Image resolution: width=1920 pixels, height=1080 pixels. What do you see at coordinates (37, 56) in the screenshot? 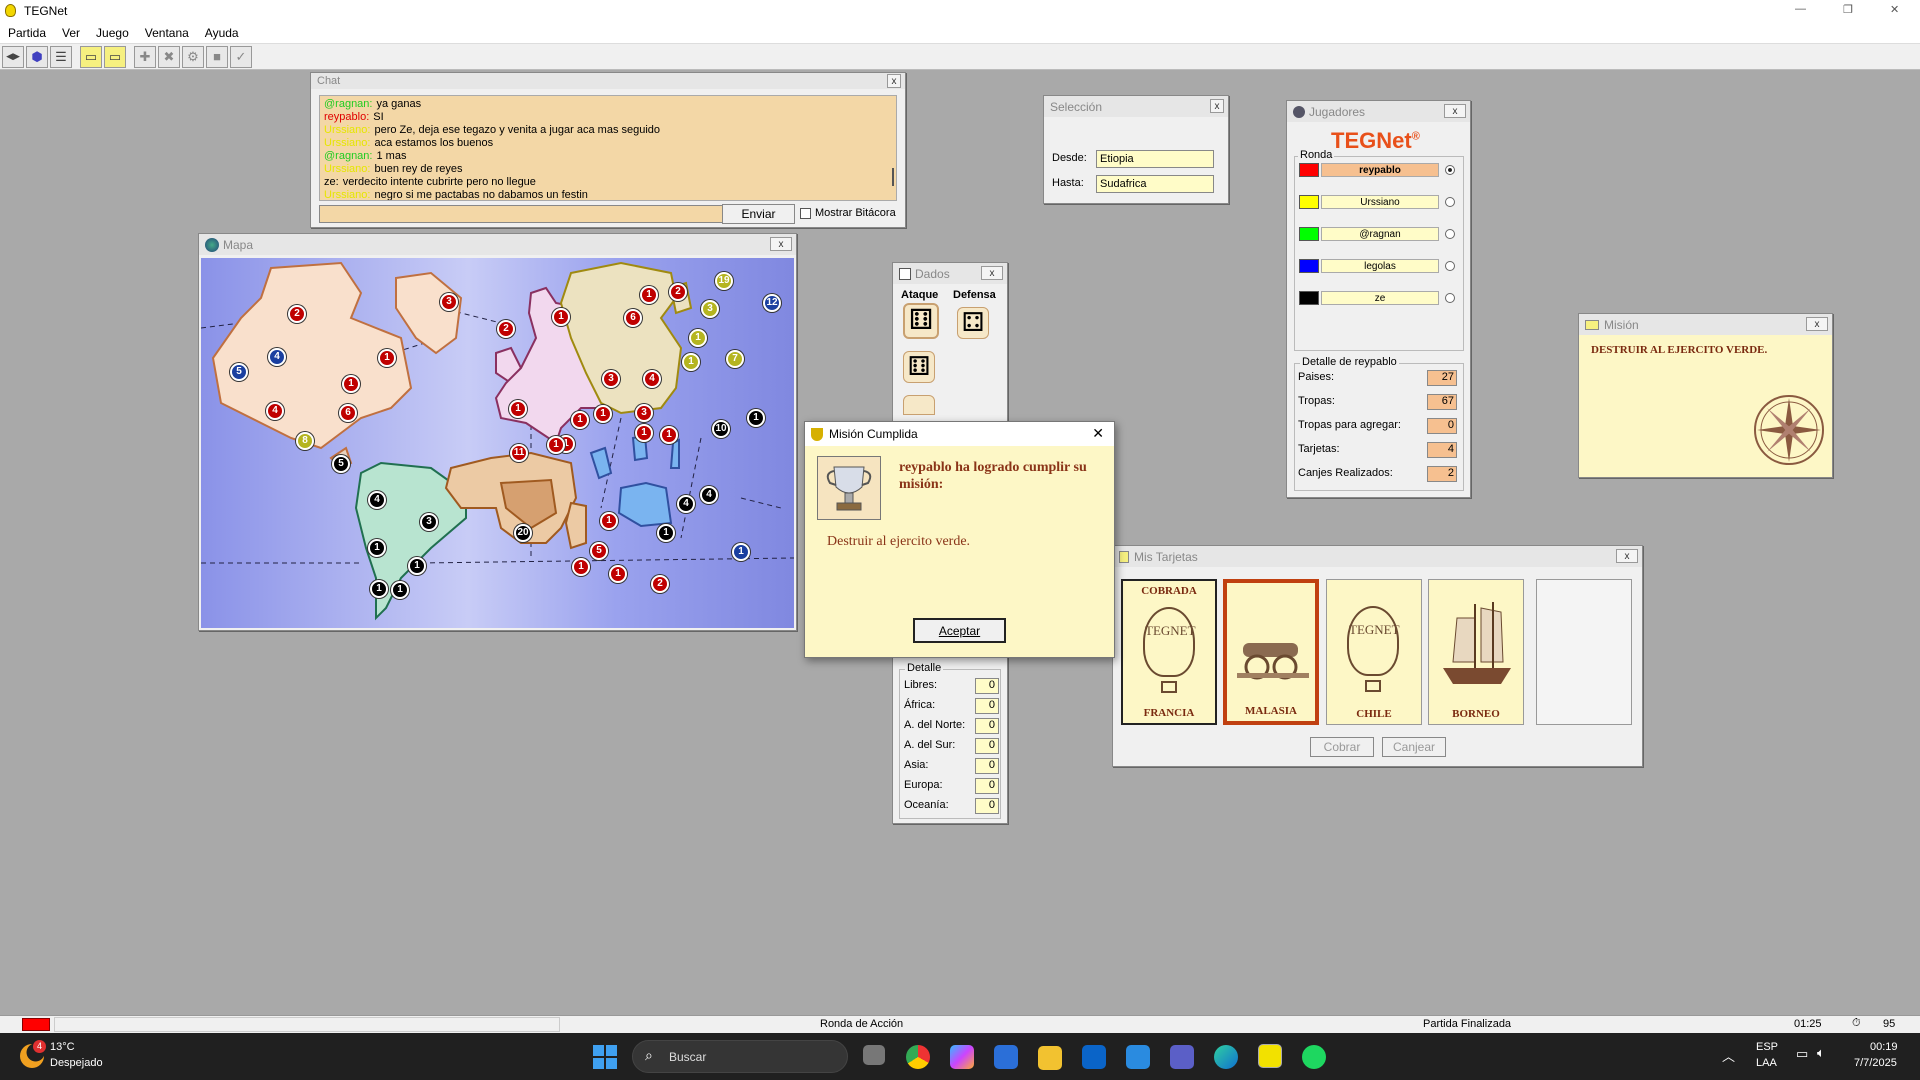
I see `globe-icon: ⬢` at bounding box center [37, 56].